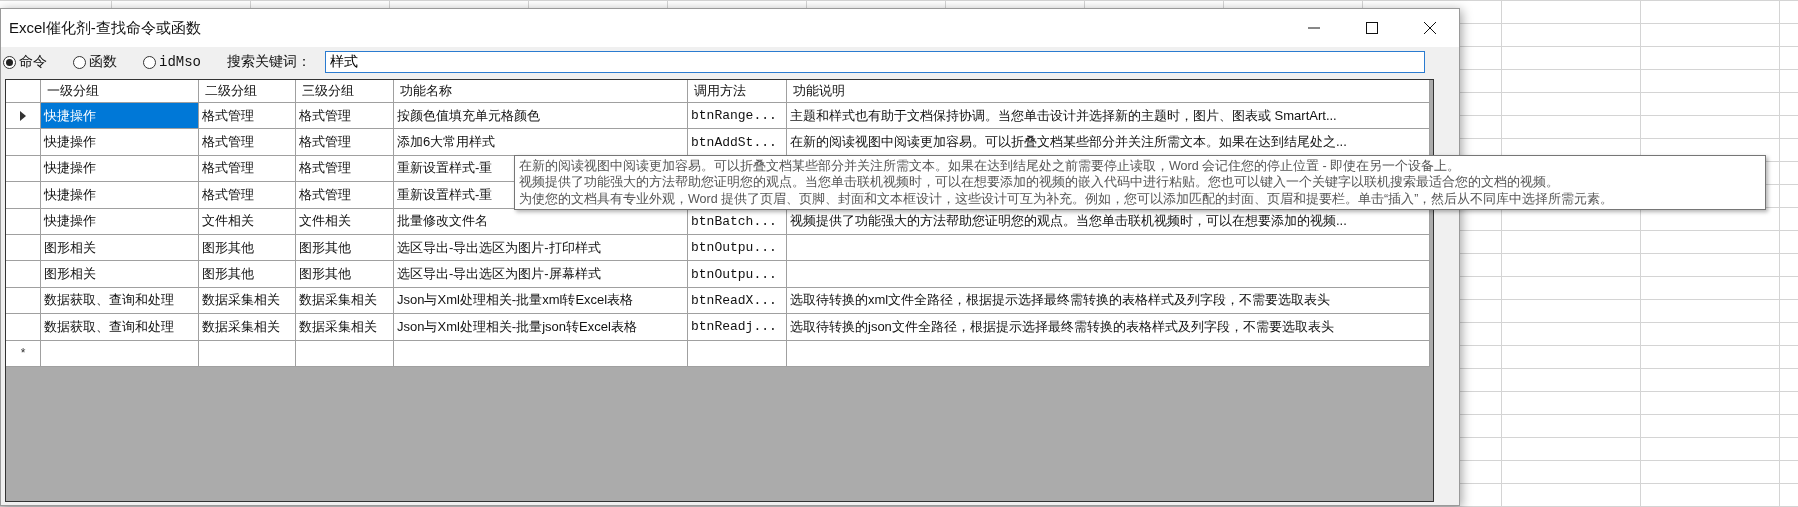 The height and width of the screenshot is (507, 1798). Describe the element at coordinates (541, 221) in the screenshot. I see `table-cell: 批量修改文件名` at that location.